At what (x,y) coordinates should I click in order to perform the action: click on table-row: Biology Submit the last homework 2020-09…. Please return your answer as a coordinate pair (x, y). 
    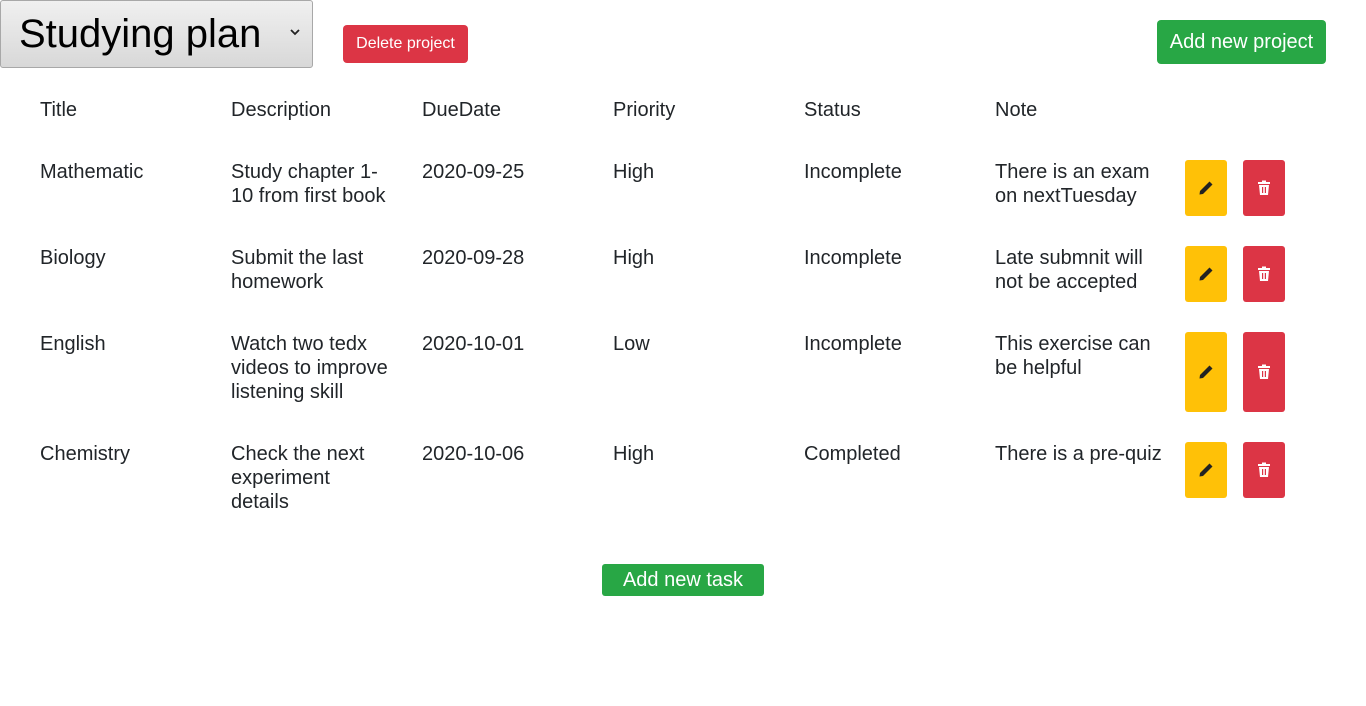
    Looking at the image, I should click on (654, 277).